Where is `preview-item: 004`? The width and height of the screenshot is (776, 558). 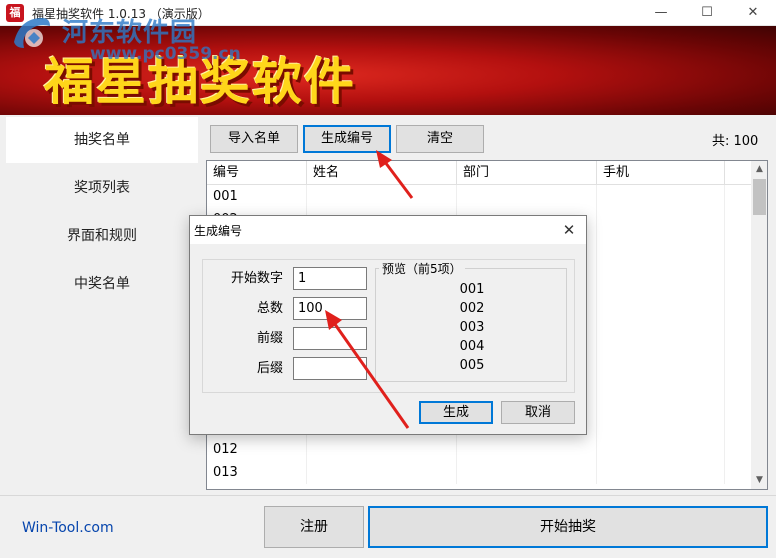 preview-item: 004 is located at coordinates (472, 346).